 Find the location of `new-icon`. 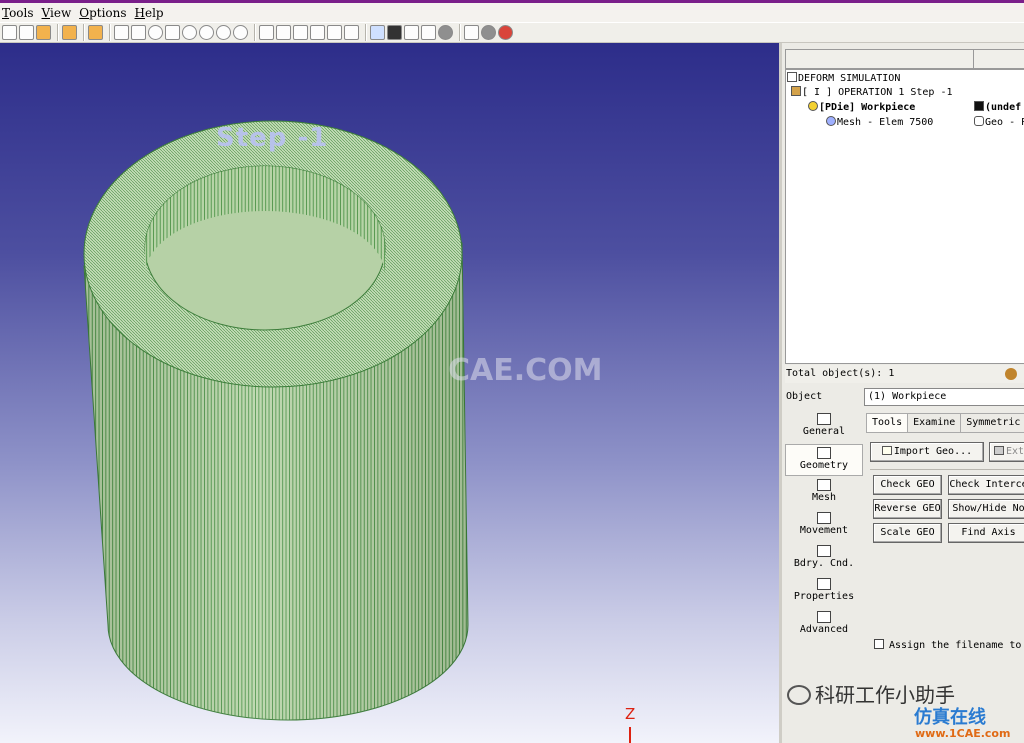

new-icon is located at coordinates (9, 32).